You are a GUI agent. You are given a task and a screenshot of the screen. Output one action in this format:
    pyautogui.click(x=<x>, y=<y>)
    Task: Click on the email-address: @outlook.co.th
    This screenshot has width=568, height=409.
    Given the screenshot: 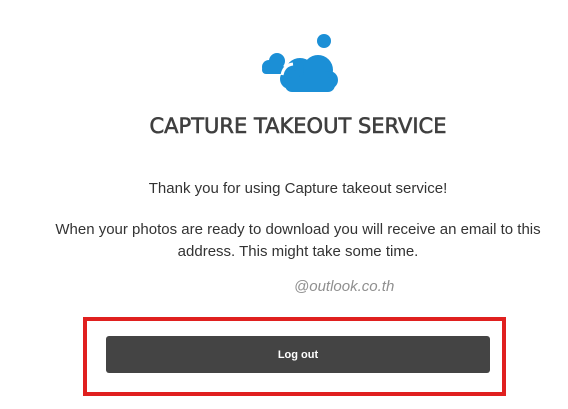 What is the action you would take?
    pyautogui.click(x=344, y=286)
    